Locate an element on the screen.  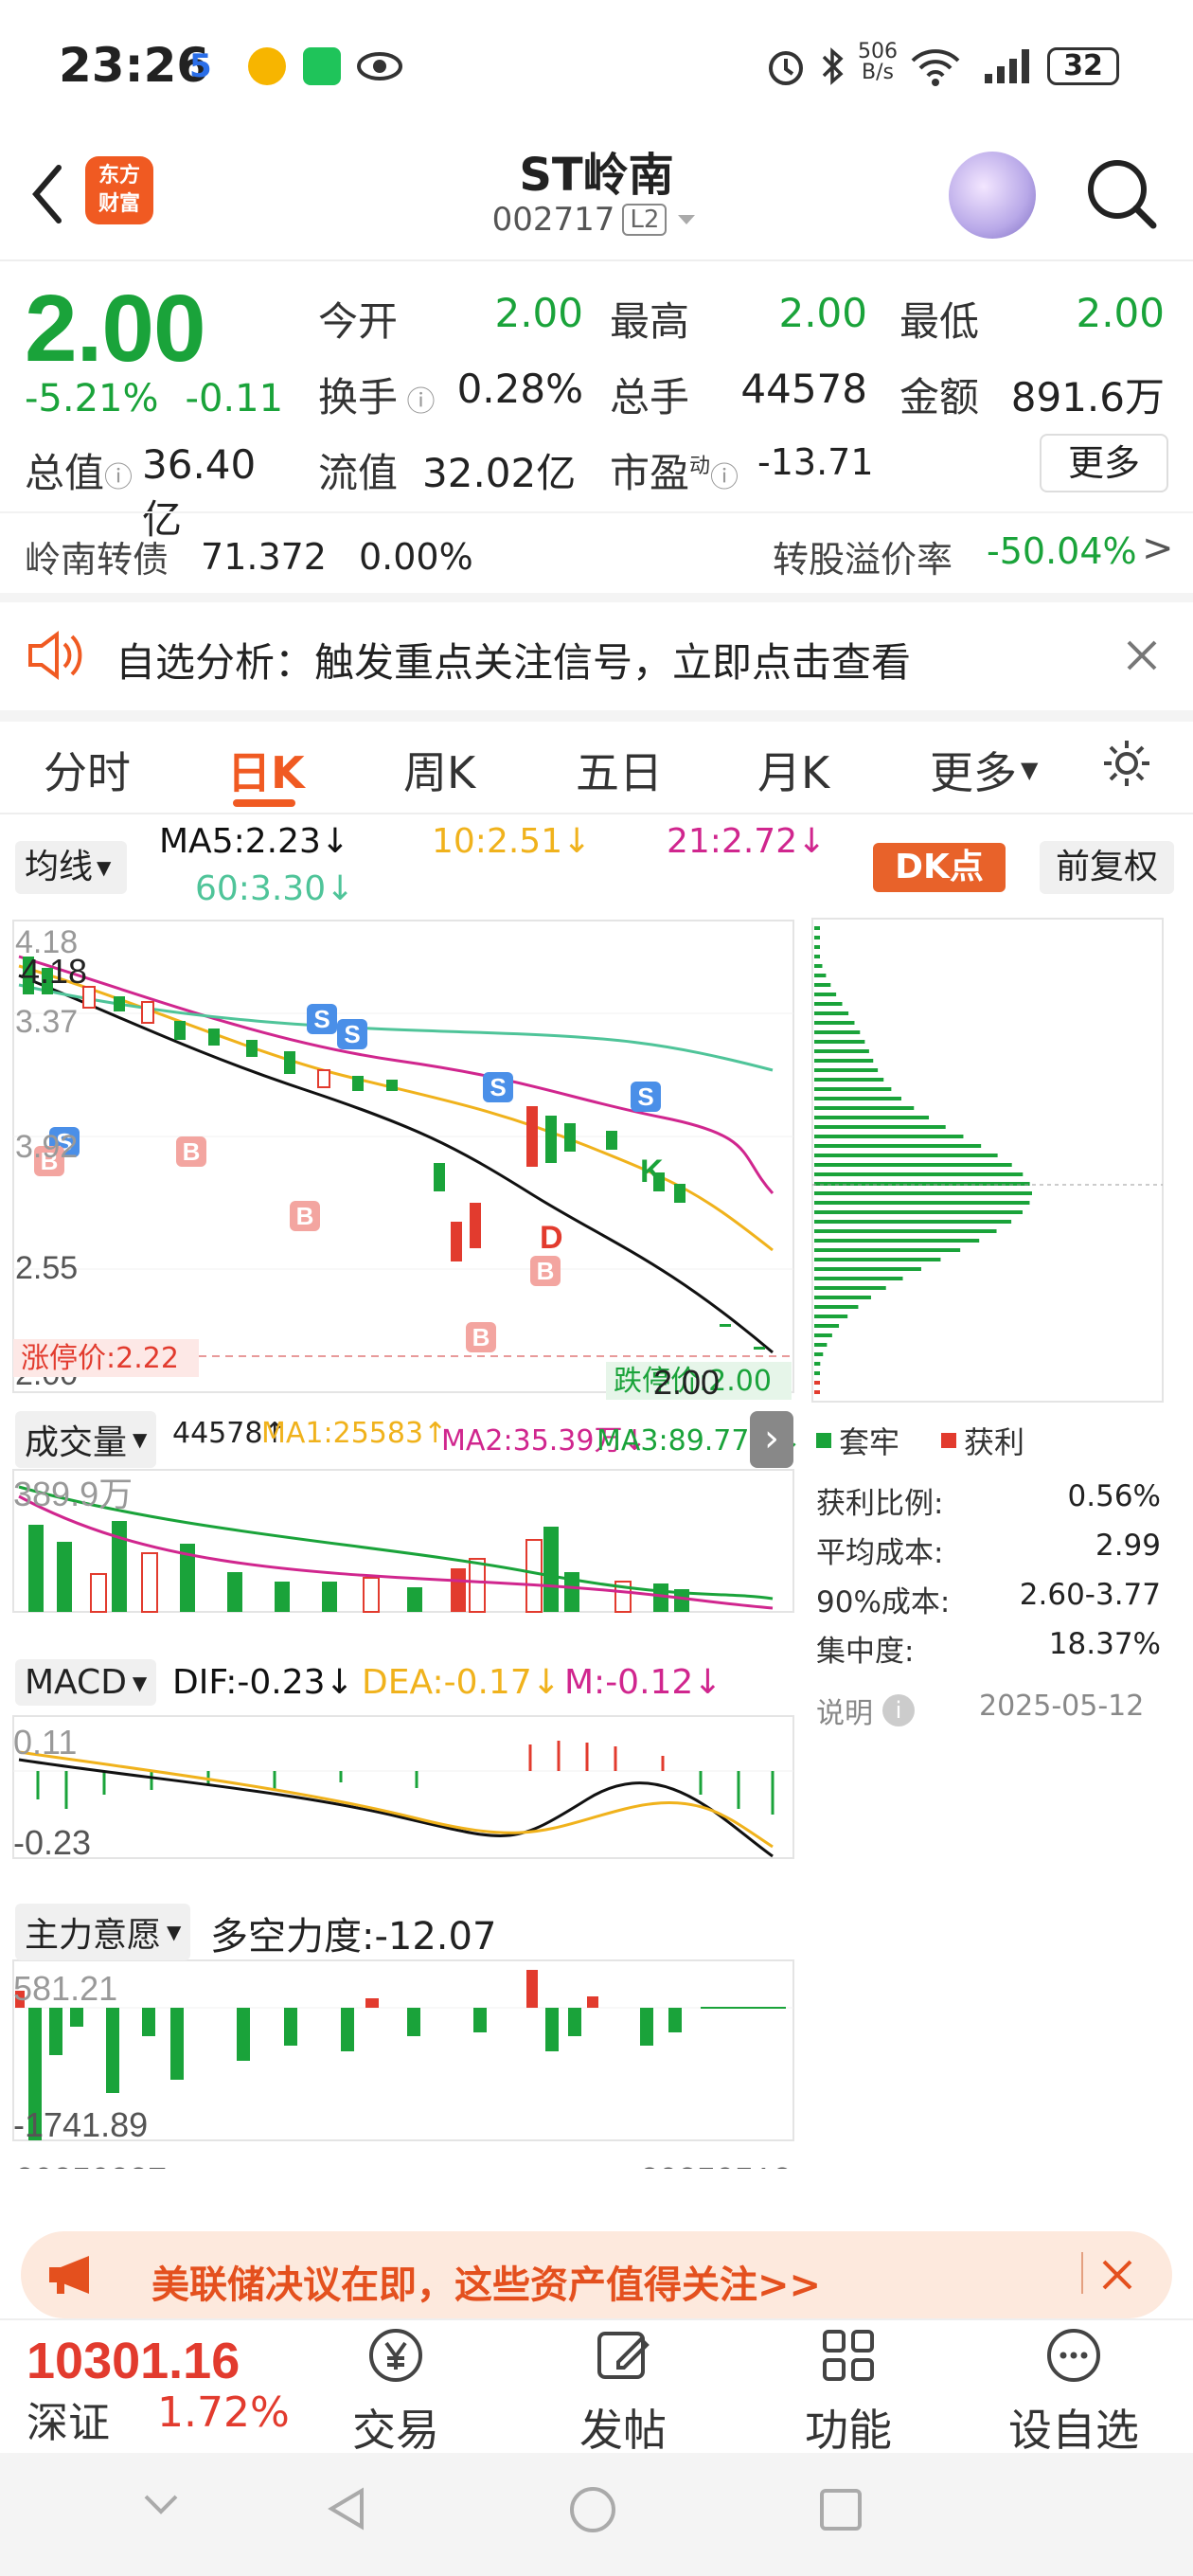
recents-square-icon is located at coordinates (841, 2509).